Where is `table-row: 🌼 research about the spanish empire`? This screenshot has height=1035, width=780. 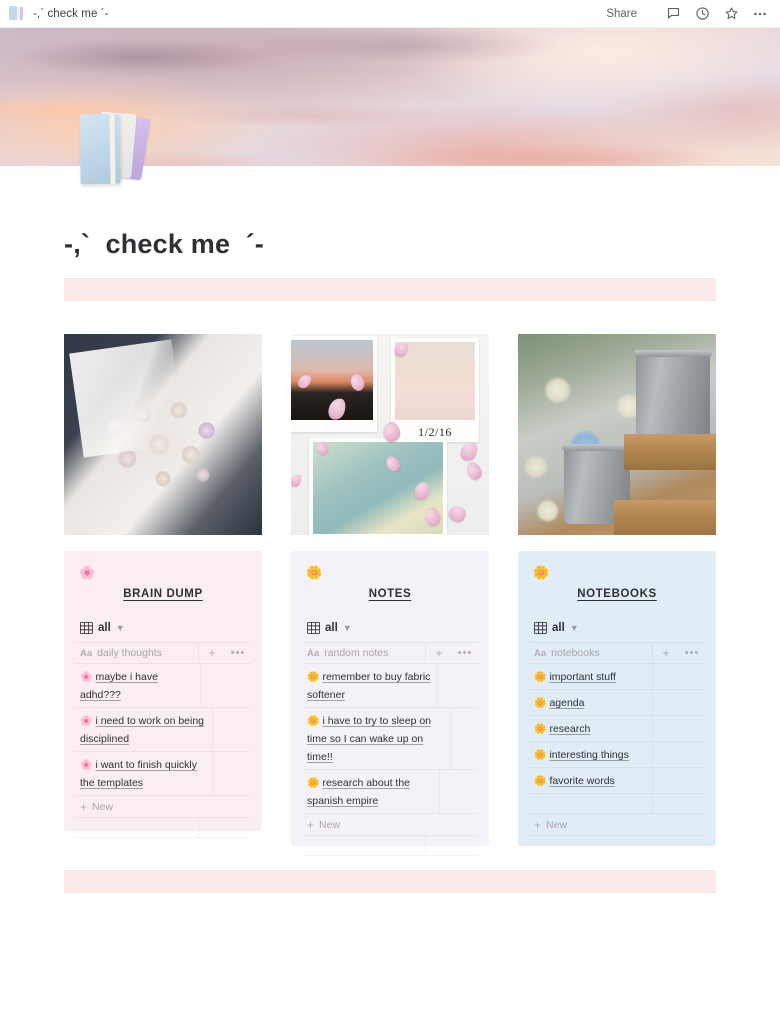
table-row: 🌼 research about the spanish empire is located at coordinates (390, 792).